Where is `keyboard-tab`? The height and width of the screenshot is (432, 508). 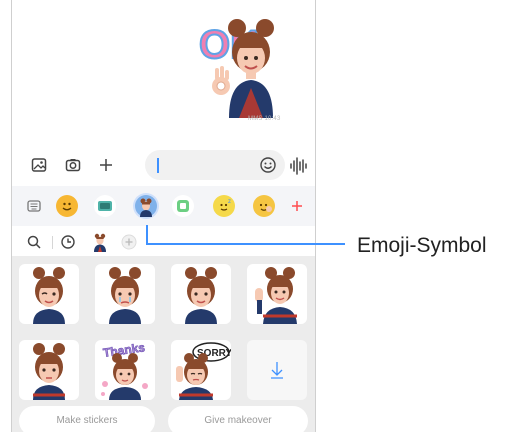
keyboard-tab is located at coordinates (34, 206).